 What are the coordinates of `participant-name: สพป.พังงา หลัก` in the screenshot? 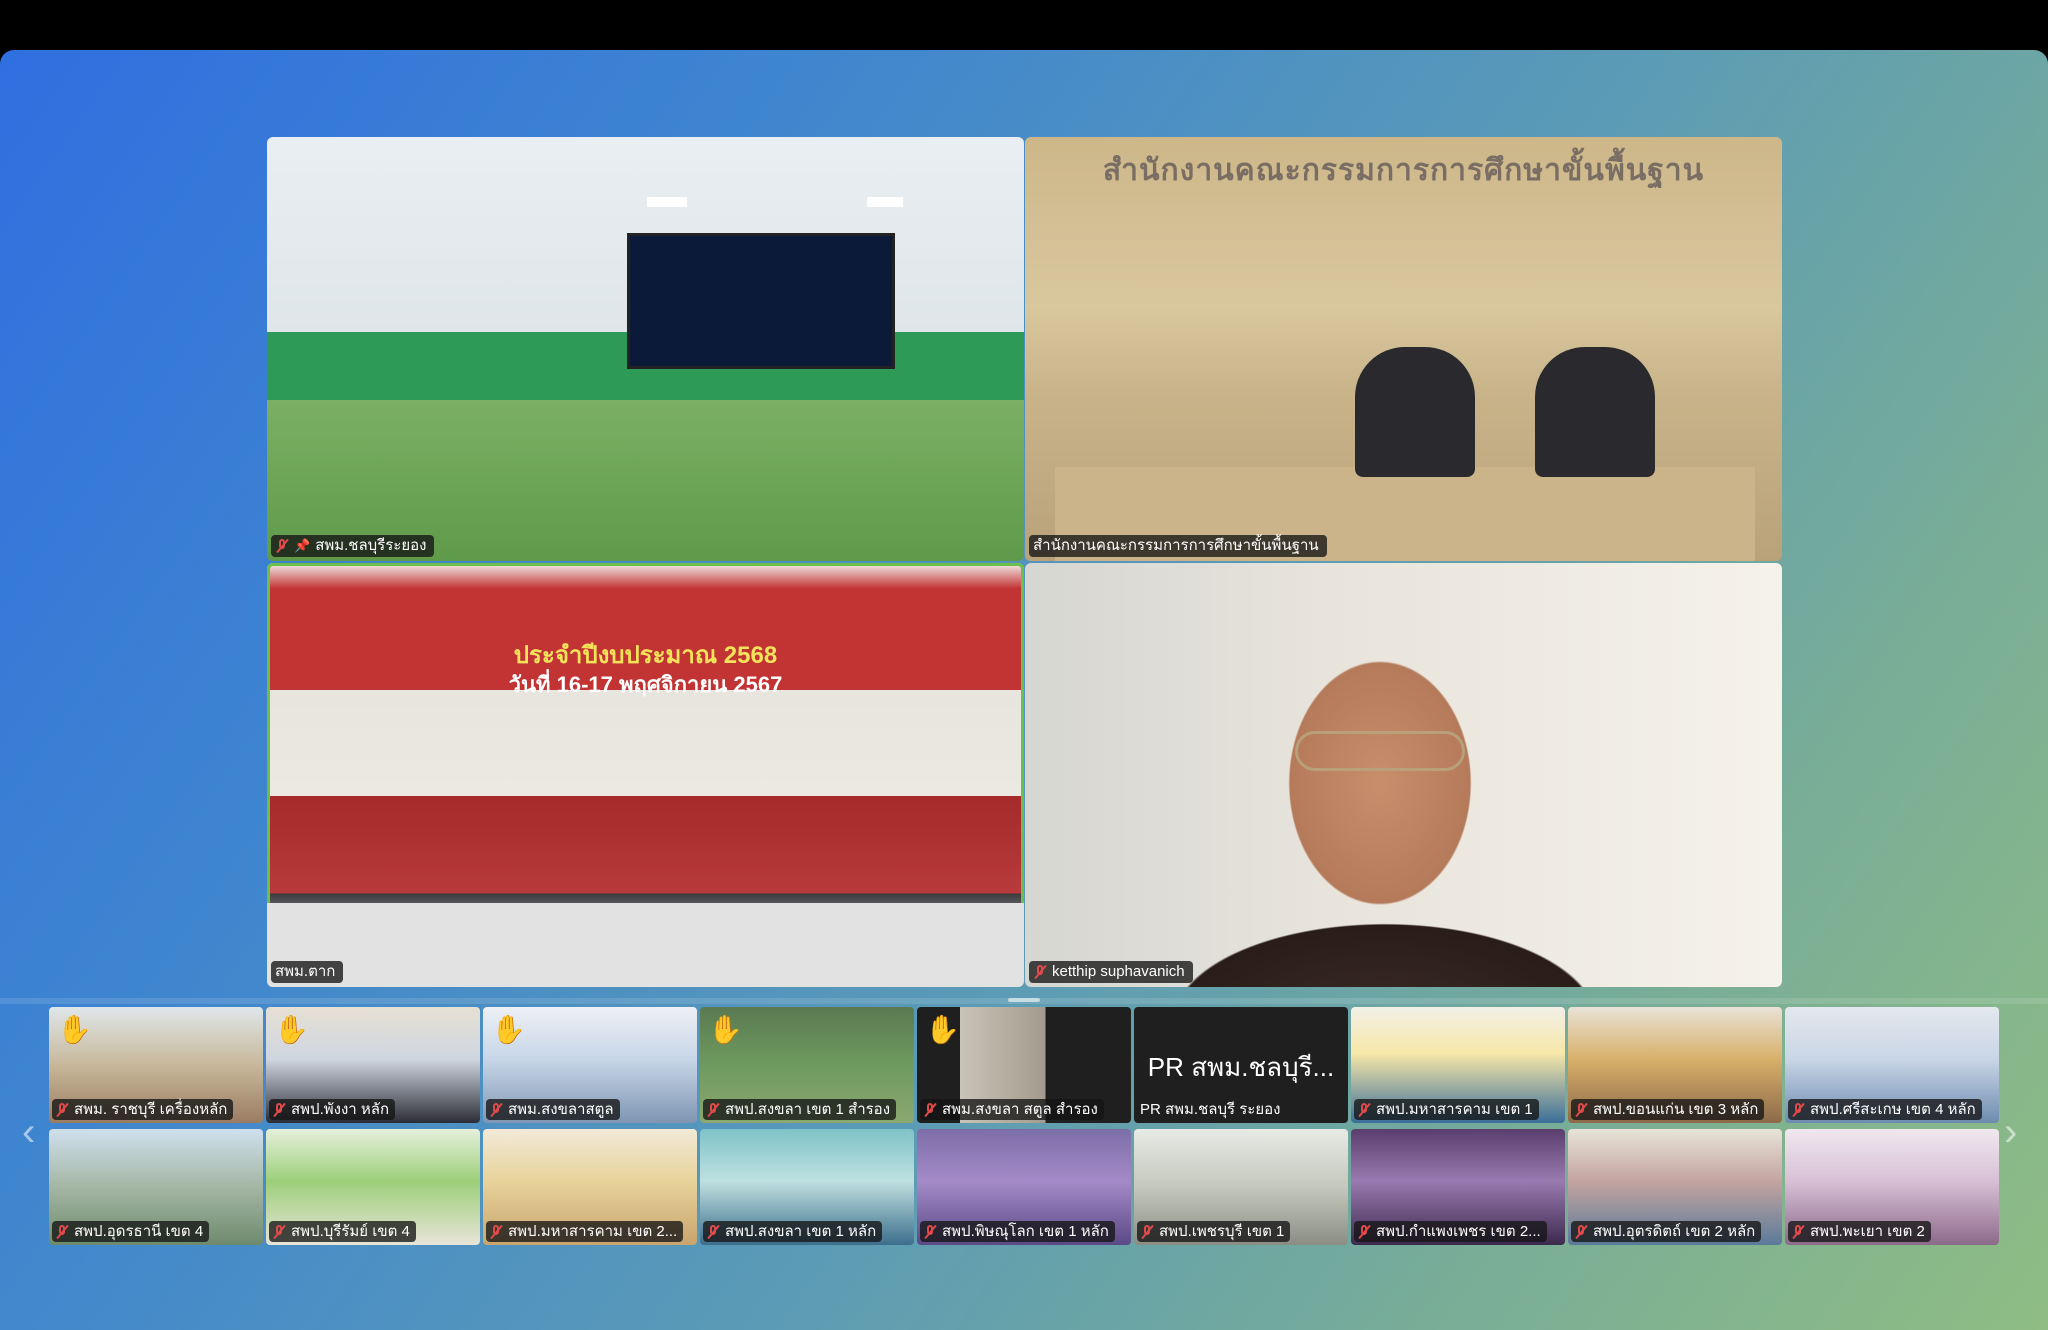 It's located at (340, 1109).